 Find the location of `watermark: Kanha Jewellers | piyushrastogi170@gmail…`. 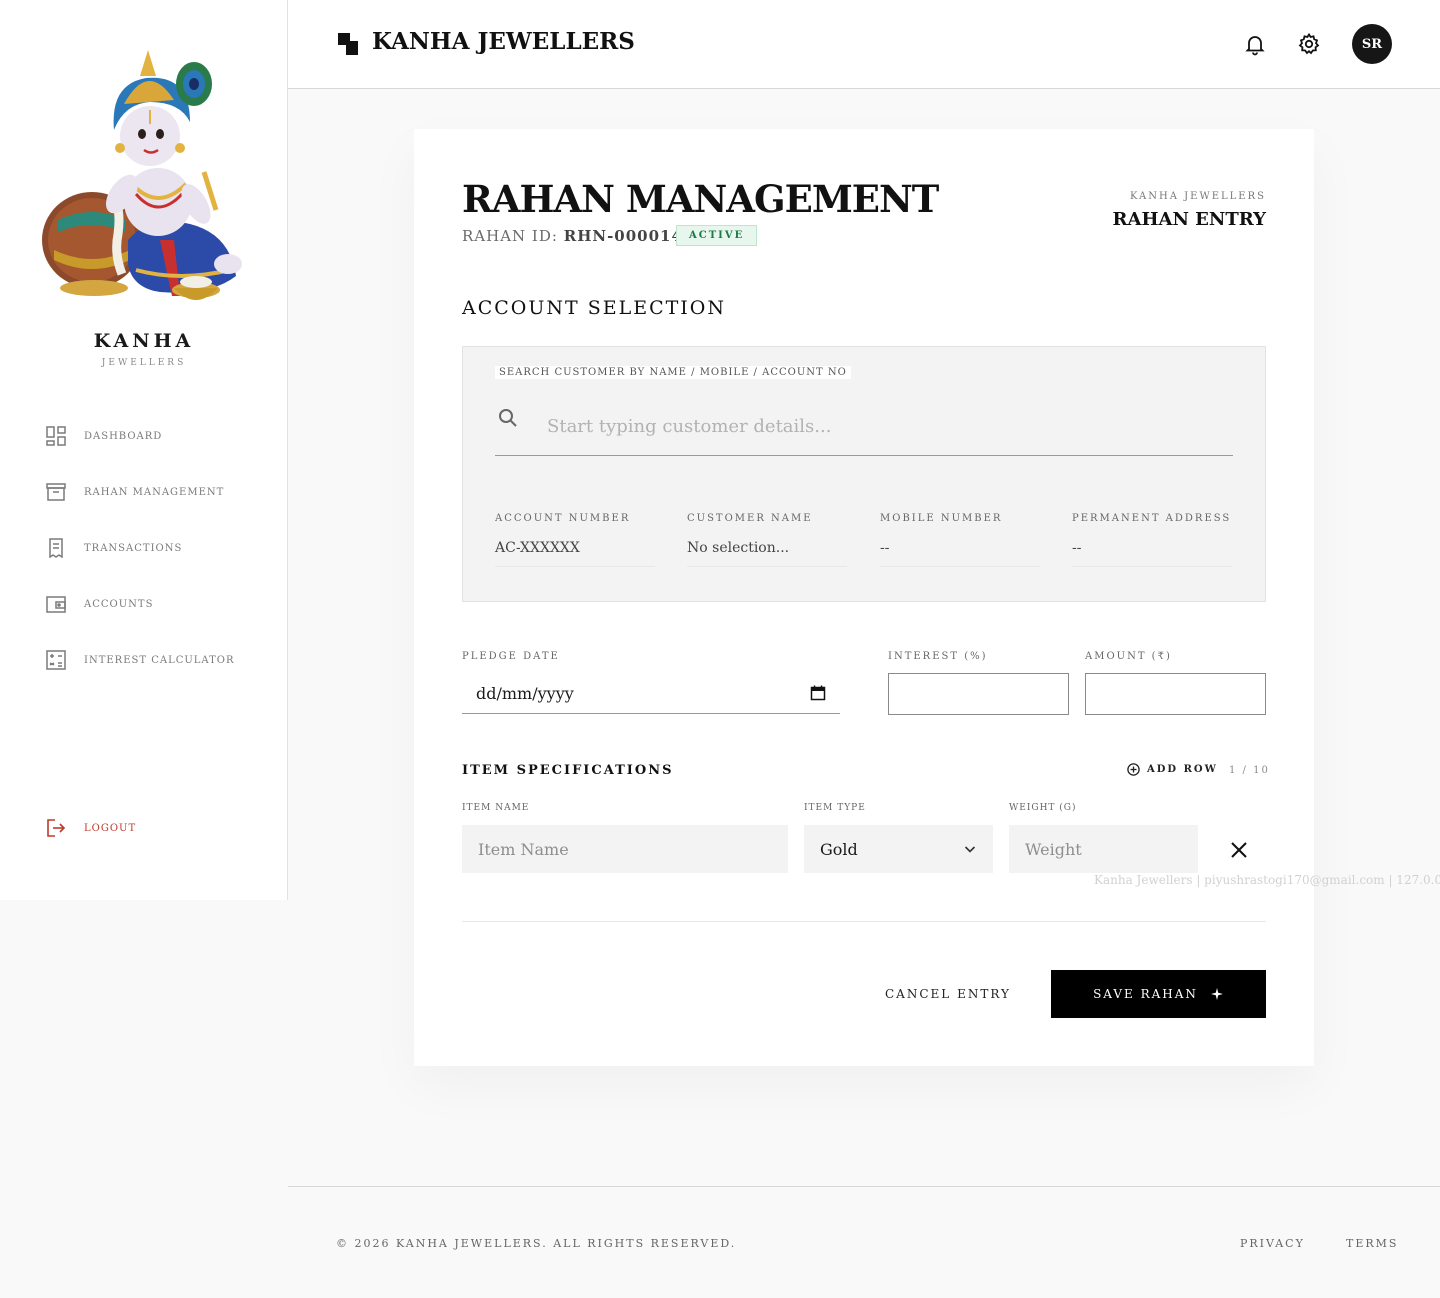

watermark: Kanha Jewellers | piyushrastogi170@gmail… is located at coordinates (1267, 880).